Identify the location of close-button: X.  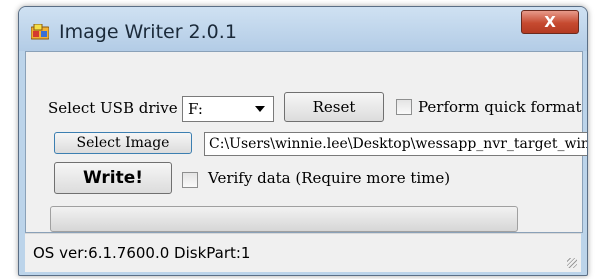
(550, 22).